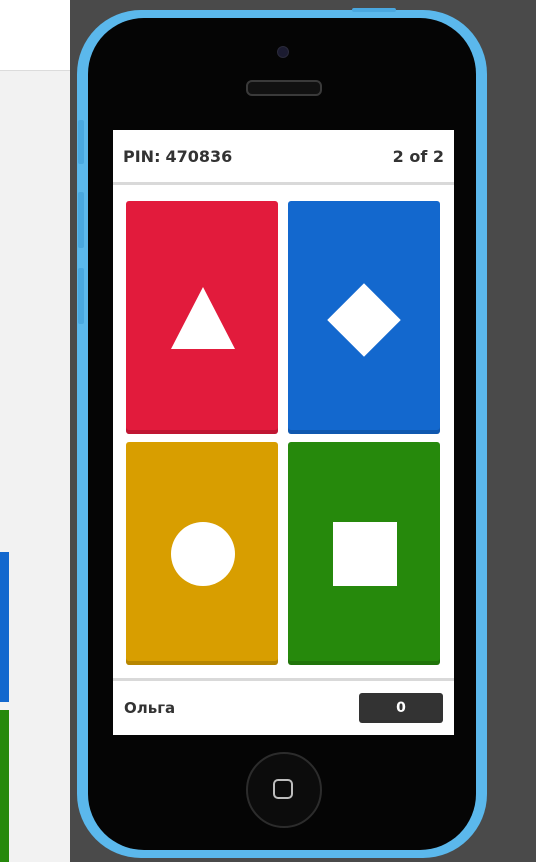 This screenshot has height=862, width=536. I want to click on game-status-bar: PIN: 470836 2 of 2, so click(283, 157).